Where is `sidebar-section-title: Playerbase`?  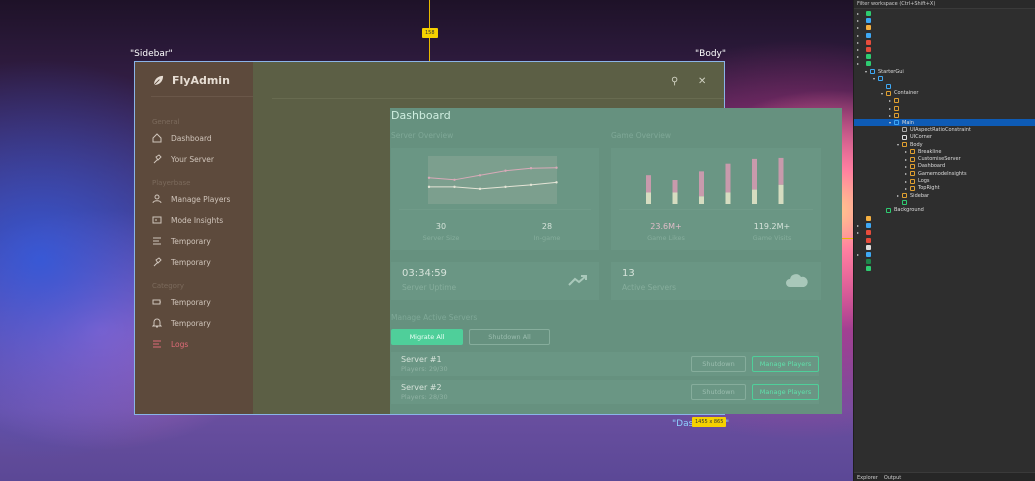 sidebar-section-title: Playerbase is located at coordinates (171, 183).